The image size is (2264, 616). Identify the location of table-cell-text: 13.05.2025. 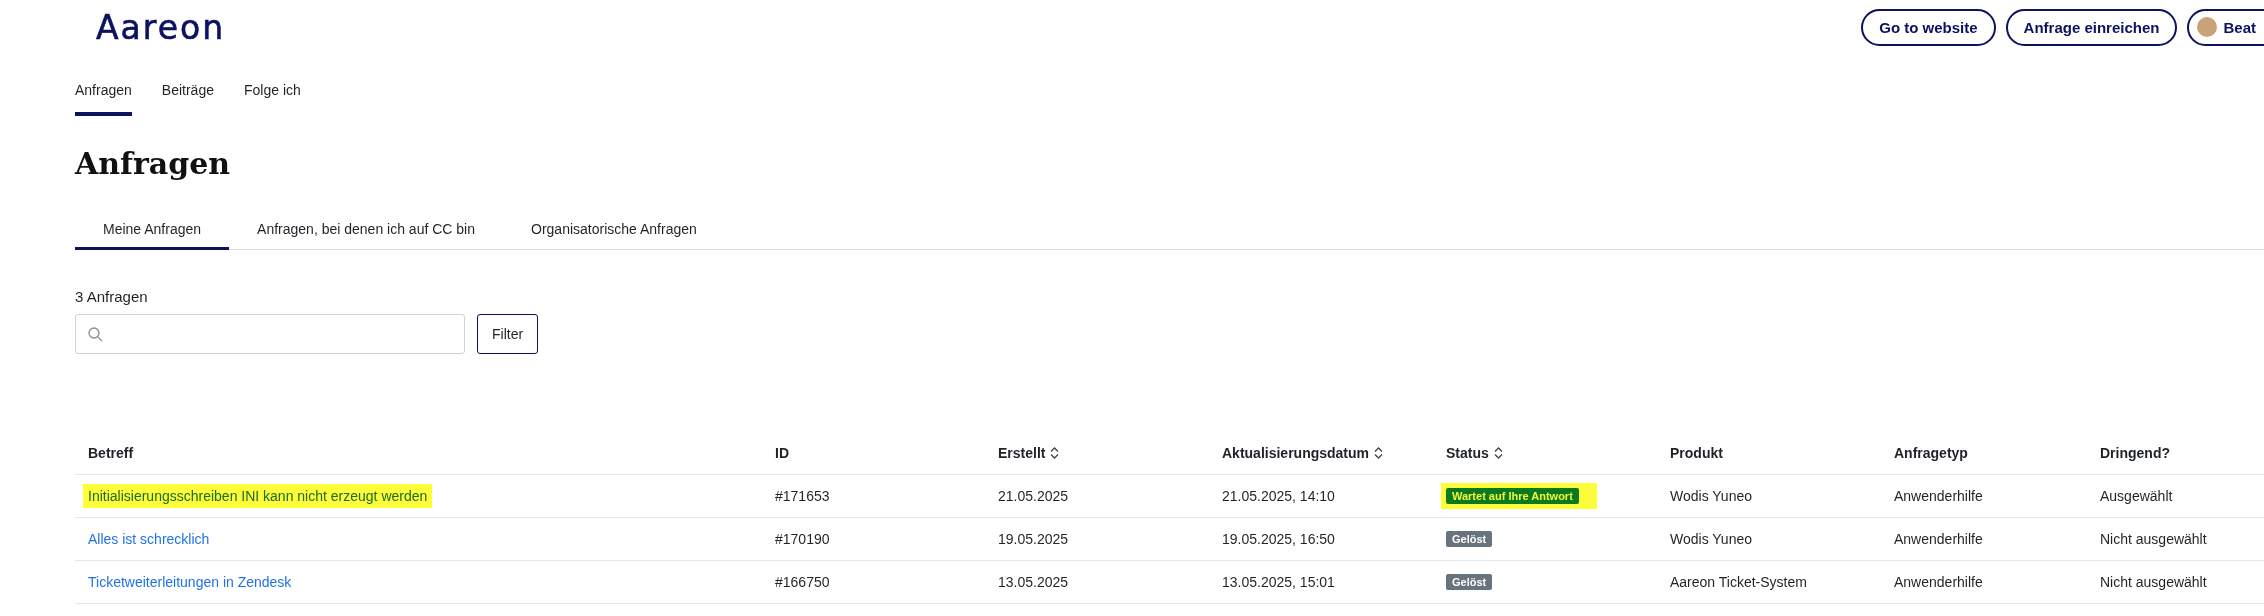
(1033, 582).